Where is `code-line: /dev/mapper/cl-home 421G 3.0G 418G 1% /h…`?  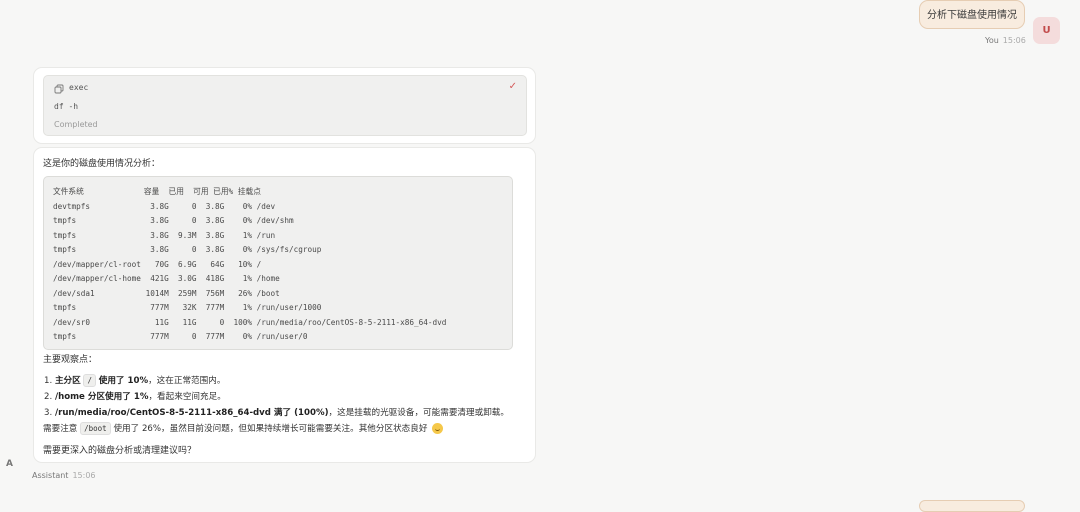 code-line: /dev/mapper/cl-home 421G 3.0G 418G 1% /h… is located at coordinates (166, 278).